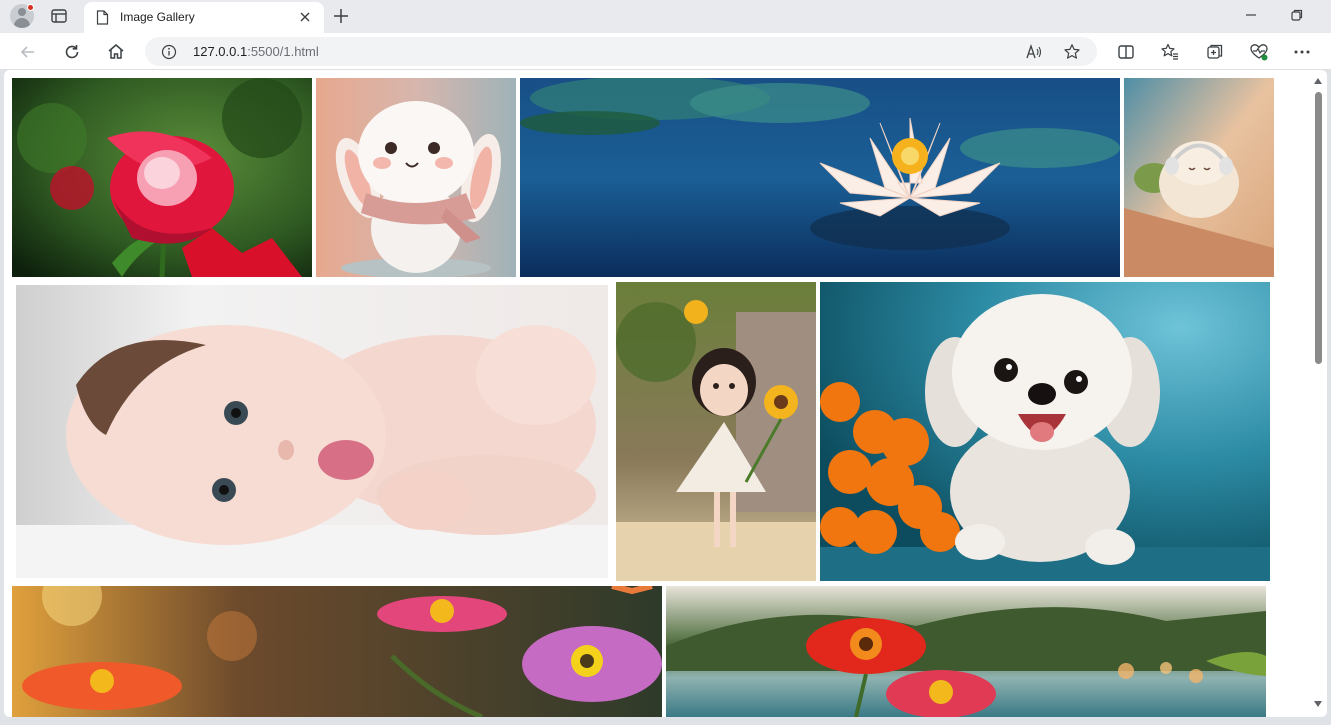  Describe the element at coordinates (1126, 52) in the screenshot. I see `split-screen-icon` at that location.